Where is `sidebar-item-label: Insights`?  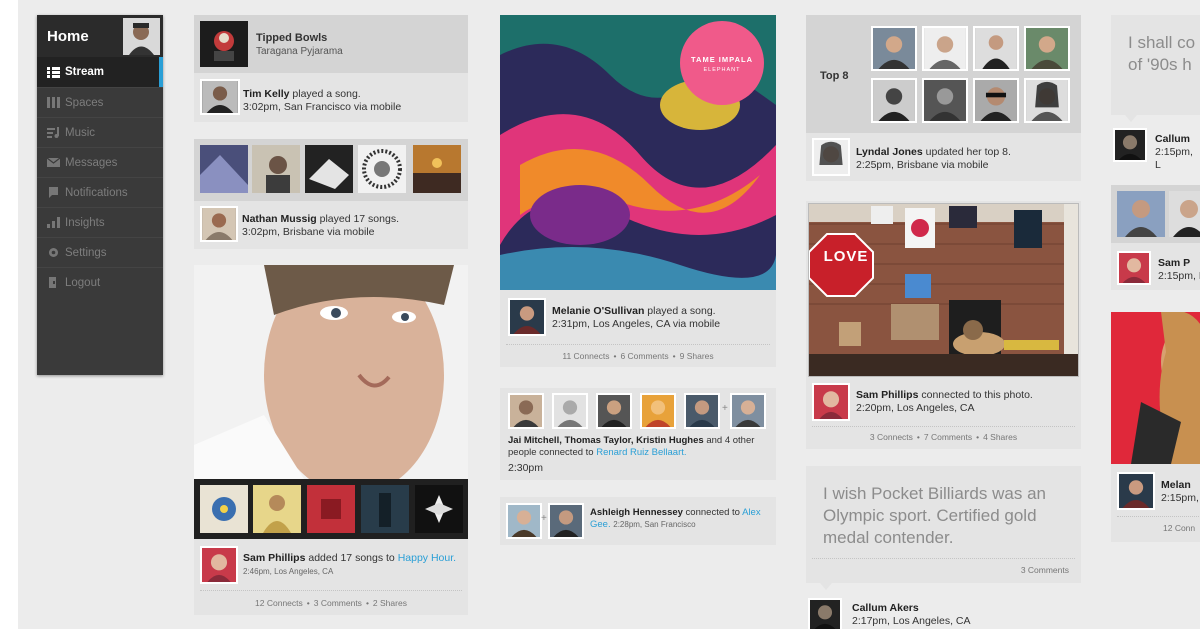
sidebar-item-label: Insights is located at coordinates (85, 222).